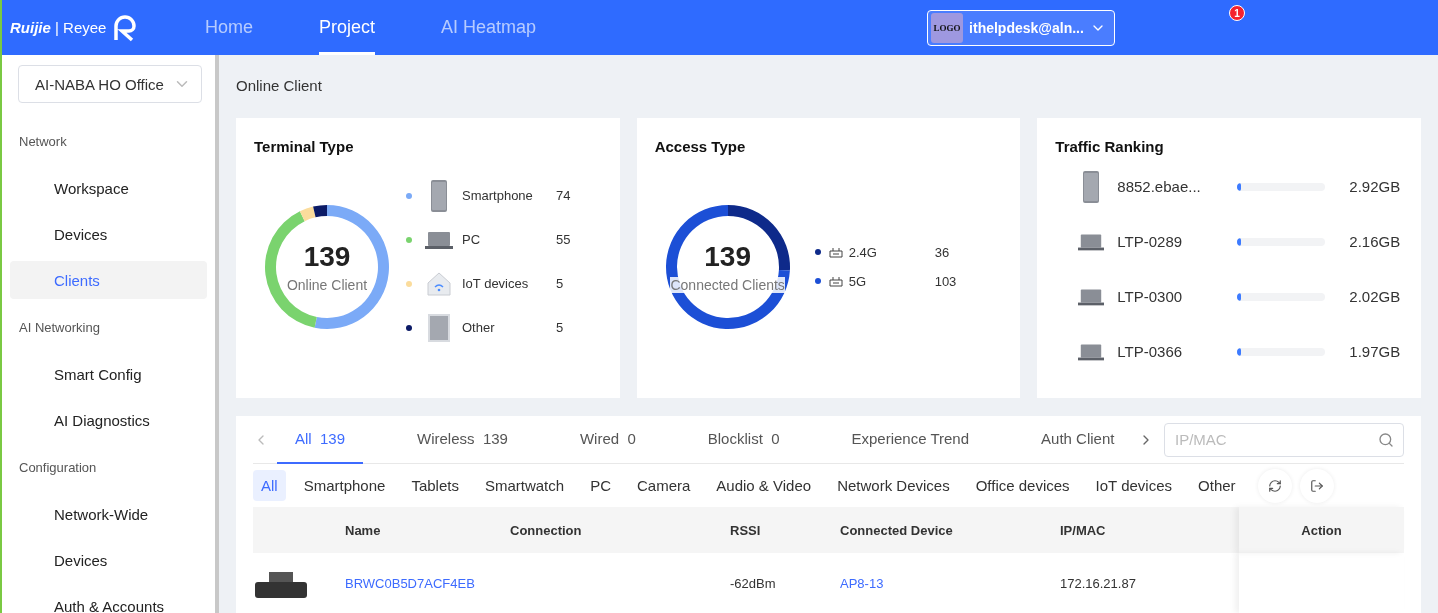  Describe the element at coordinates (1150, 351) in the screenshot. I see `client-name: LTP-0366` at that location.